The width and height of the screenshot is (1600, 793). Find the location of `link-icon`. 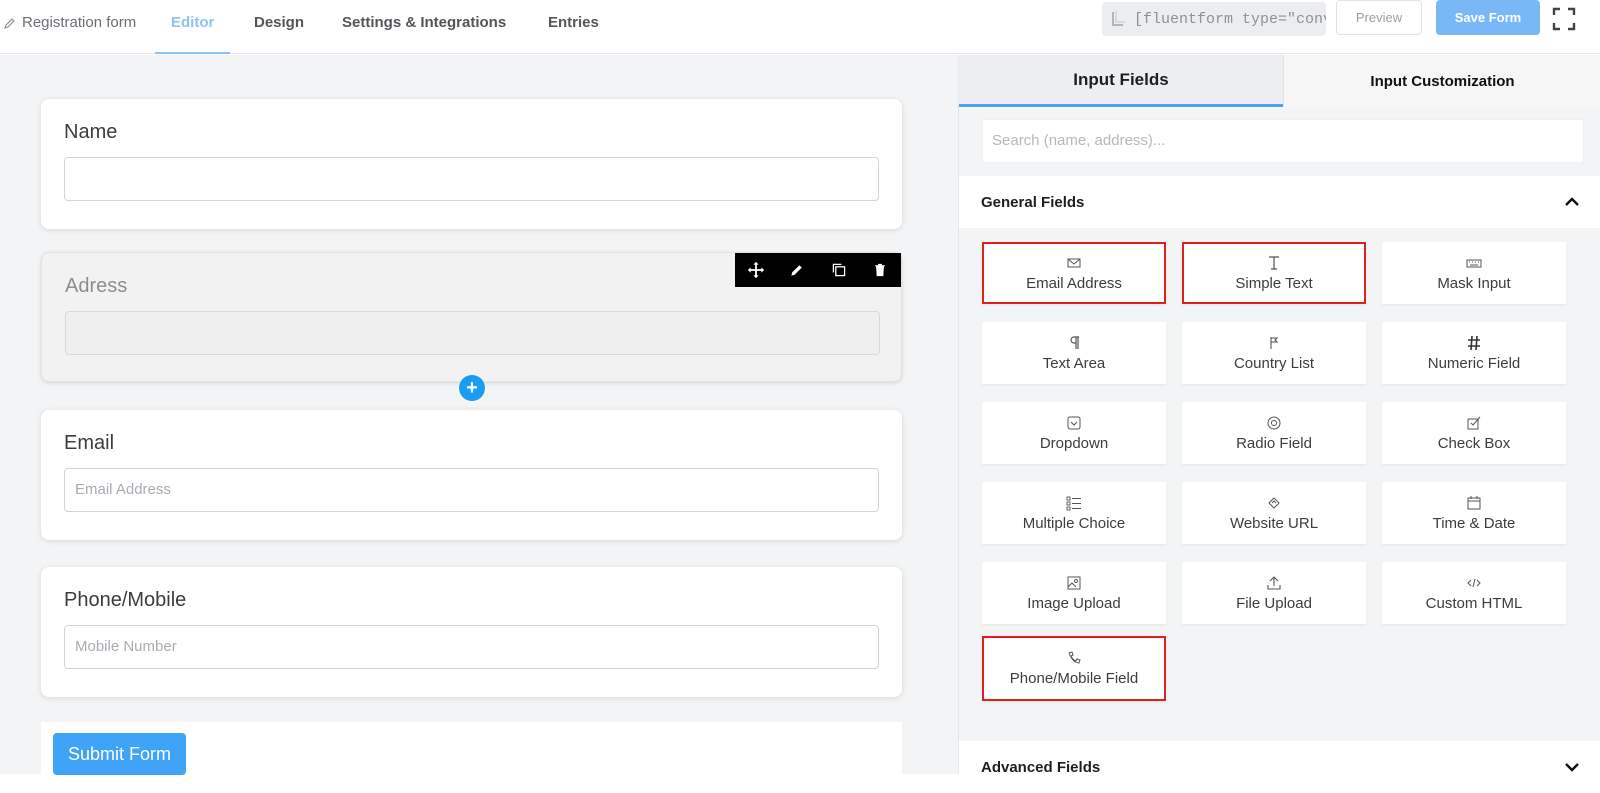

link-icon is located at coordinates (1274, 502).